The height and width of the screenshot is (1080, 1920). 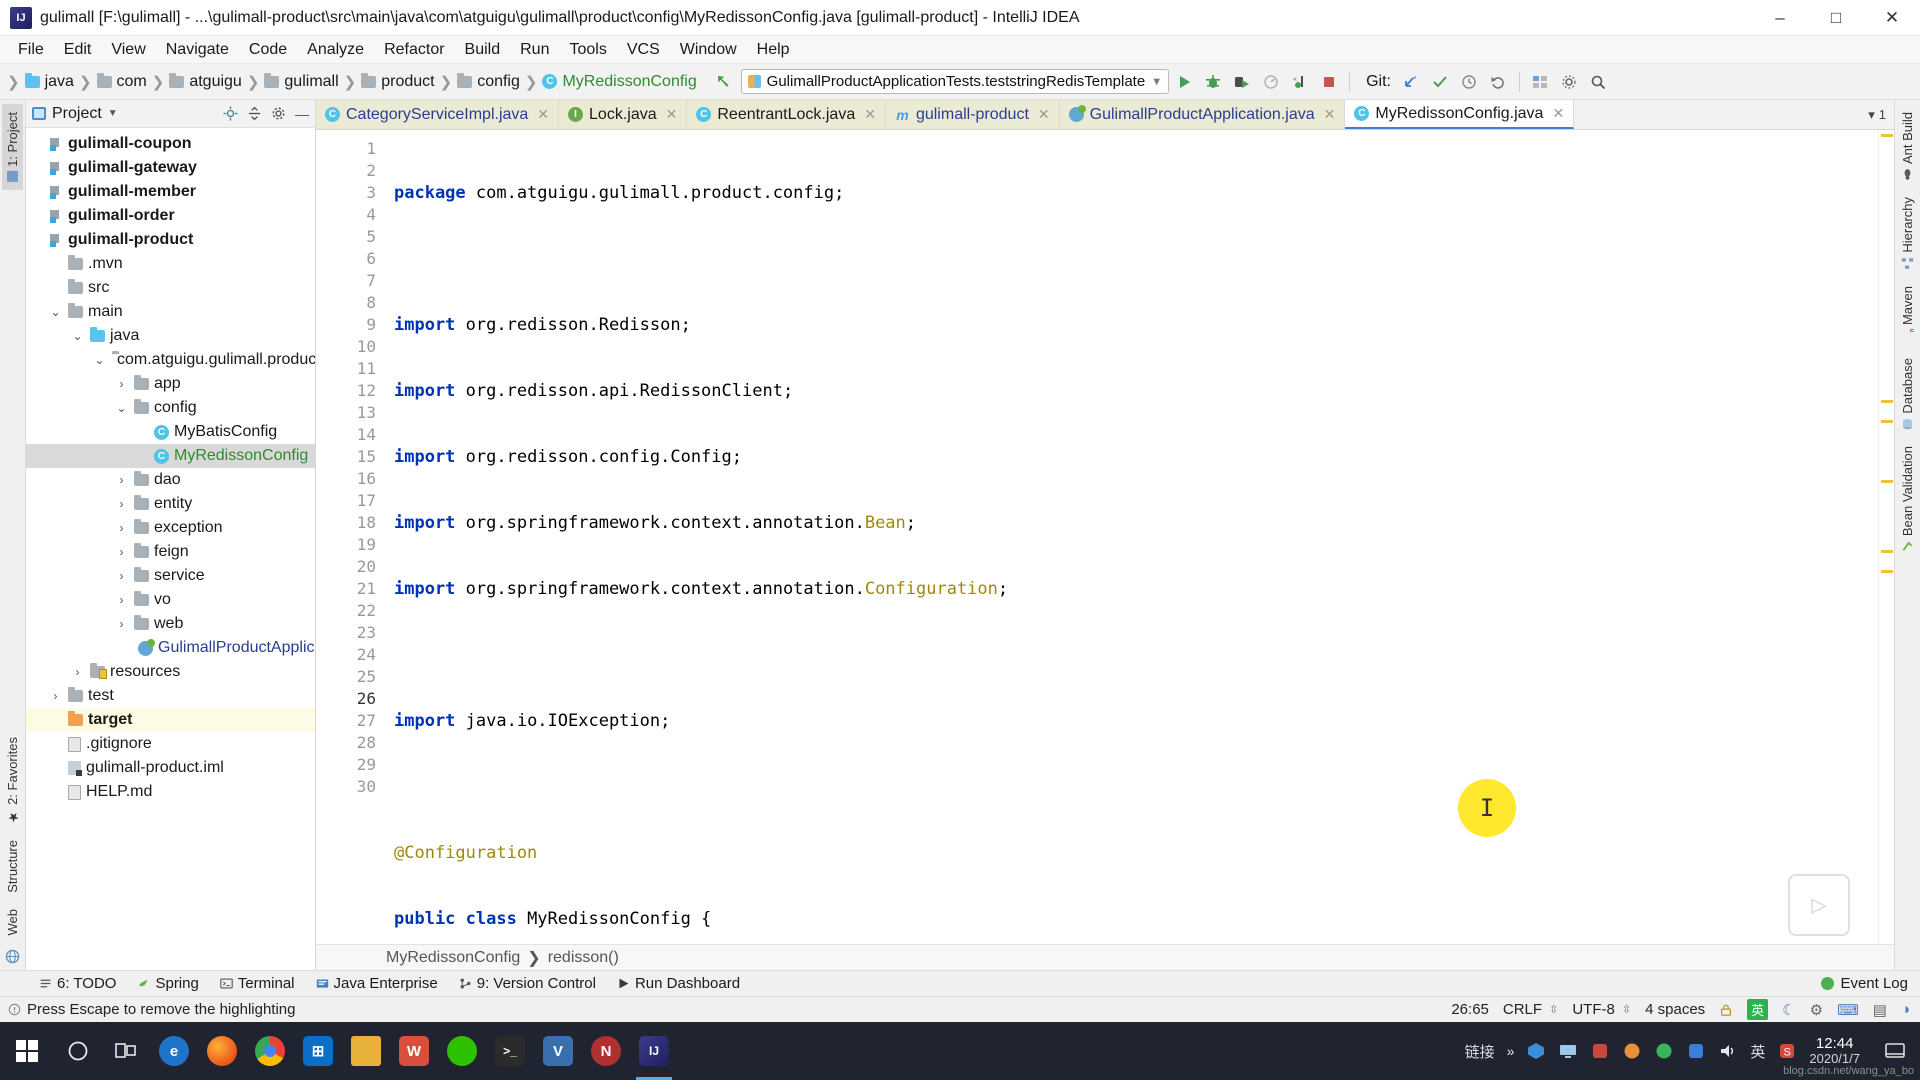 I want to click on line-separator: CRLF ⇳, so click(x=1530, y=1009).